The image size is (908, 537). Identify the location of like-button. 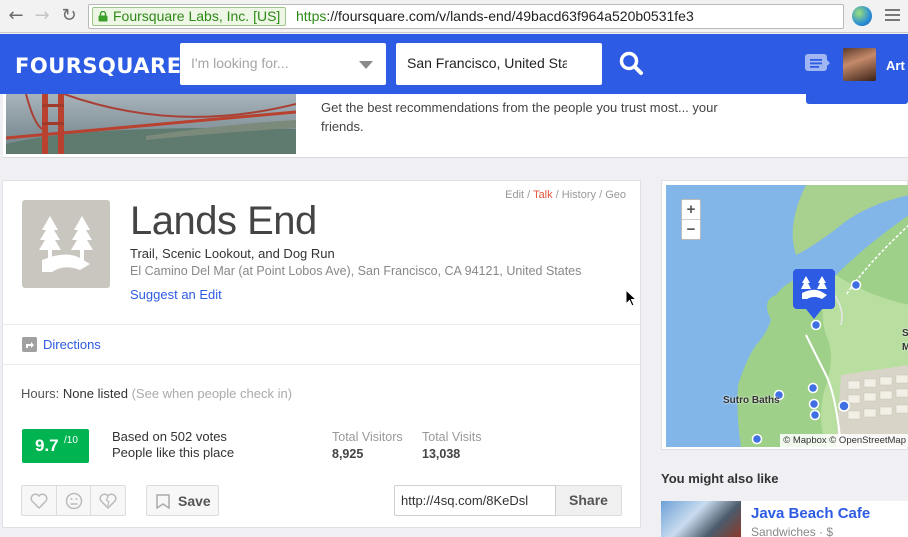
(39, 500).